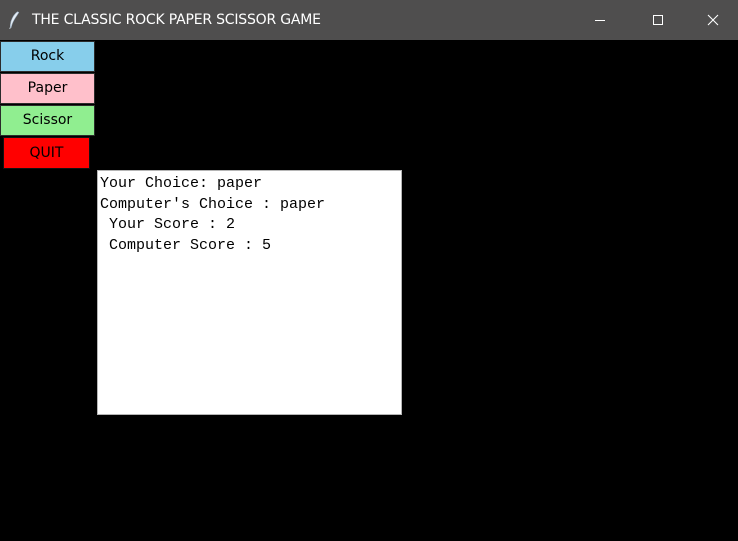 The height and width of the screenshot is (541, 738). What do you see at coordinates (47, 120) in the screenshot?
I see `scissor-button: Scissor` at bounding box center [47, 120].